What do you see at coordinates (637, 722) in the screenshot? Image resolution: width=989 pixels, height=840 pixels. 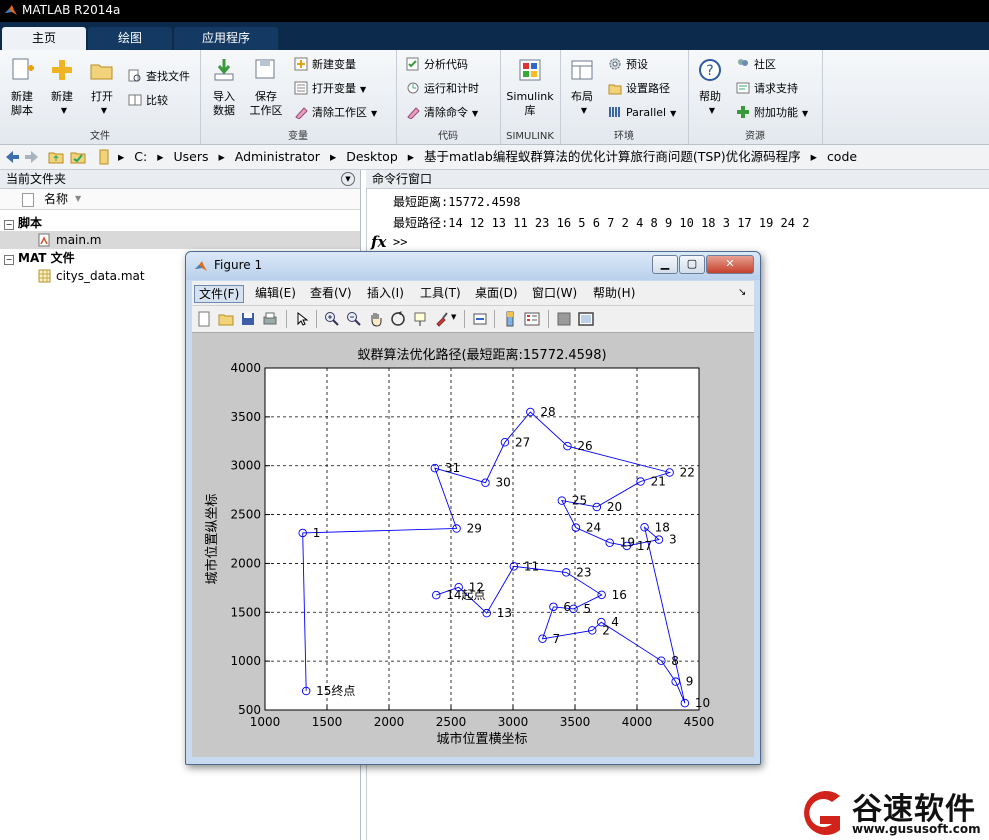 I see `x-tick-label: 4000` at bounding box center [637, 722].